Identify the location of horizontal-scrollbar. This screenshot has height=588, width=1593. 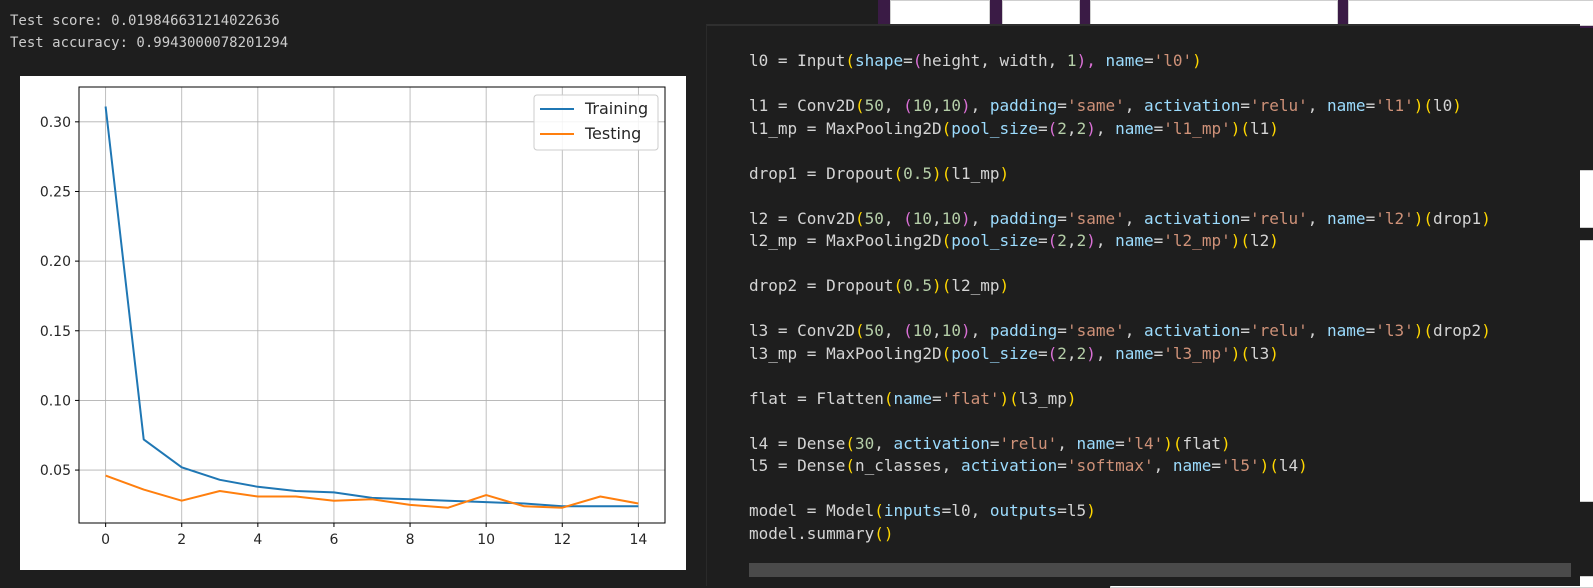
(1160, 570).